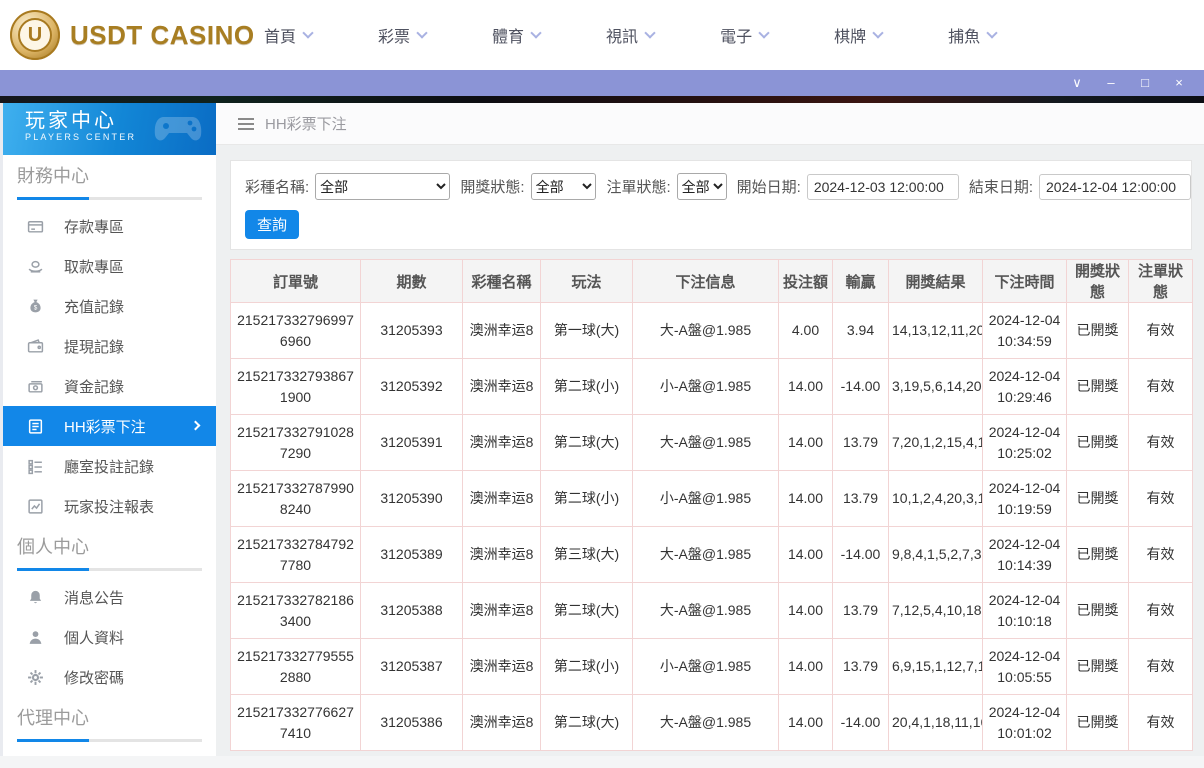 The width and height of the screenshot is (1204, 768). Describe the element at coordinates (383, 186) in the screenshot. I see `lottery-name-select: 全部` at that location.